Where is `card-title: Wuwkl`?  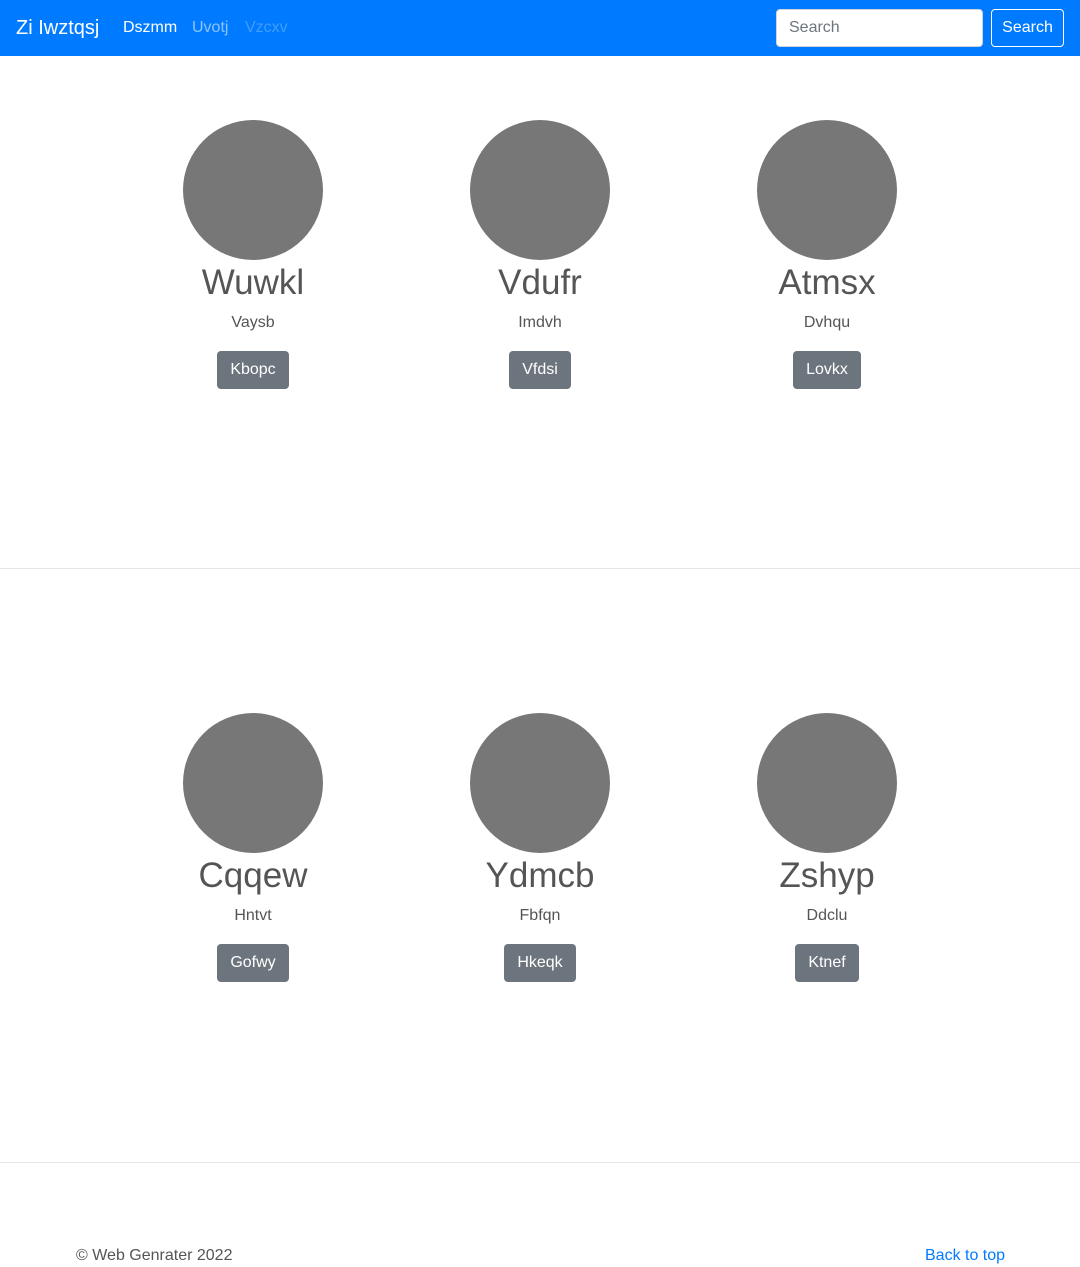
card-title: Wuwkl is located at coordinates (253, 282).